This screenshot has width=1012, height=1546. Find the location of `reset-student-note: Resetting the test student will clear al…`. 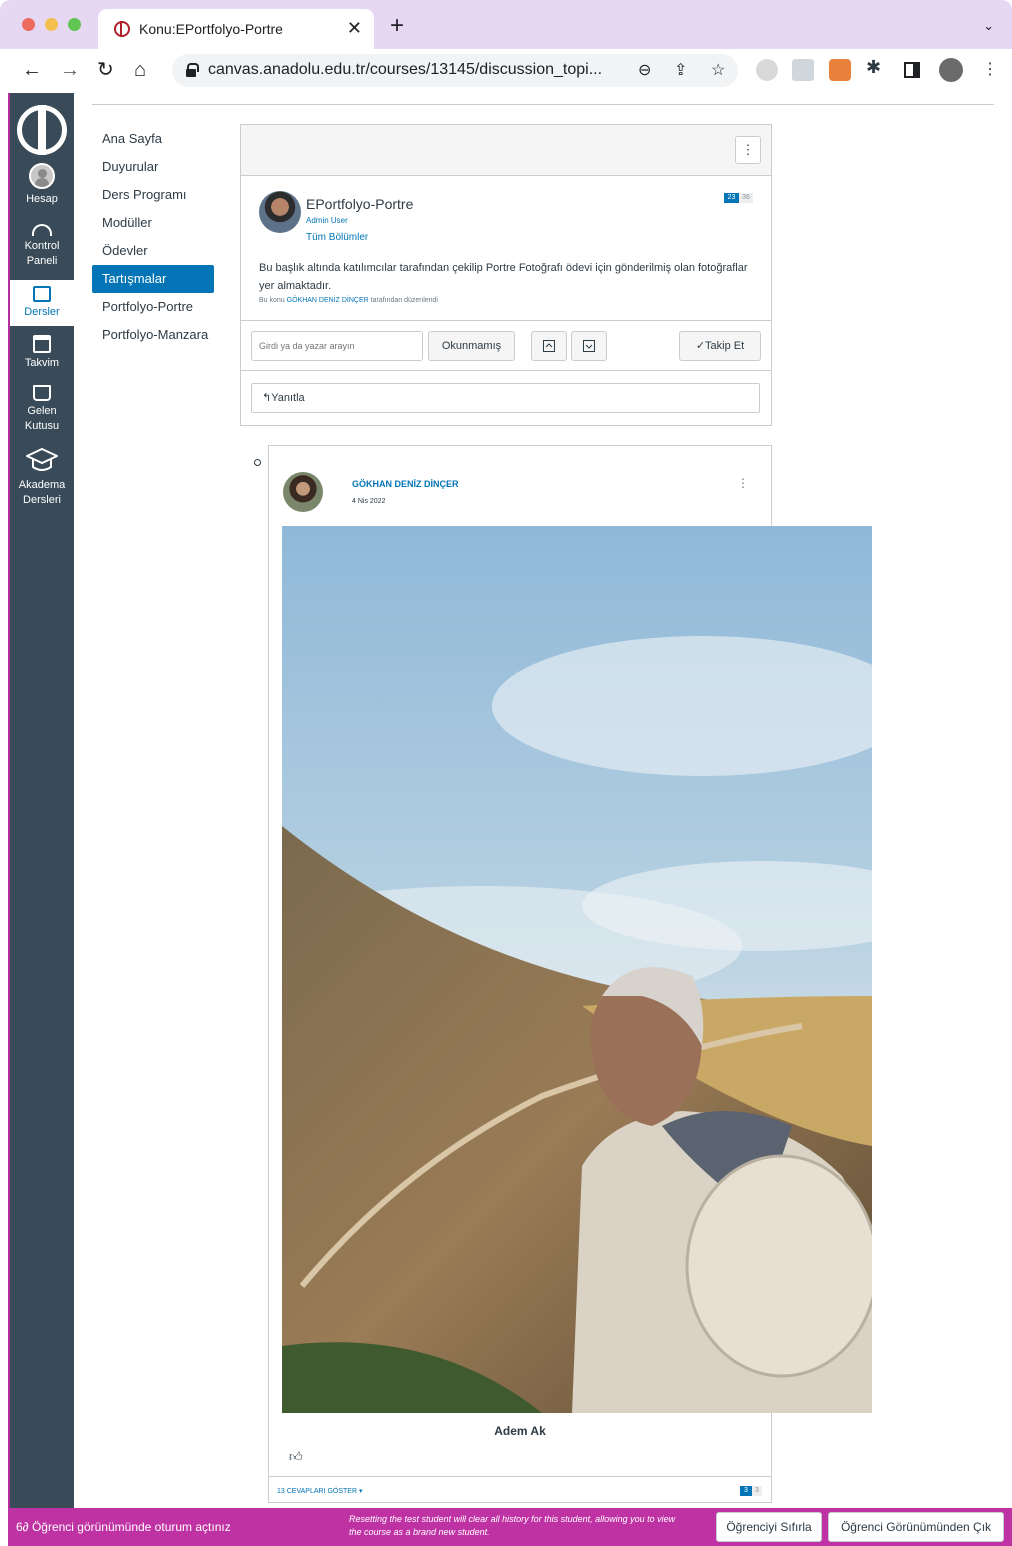

reset-student-note: Resetting the test student will clear al… is located at coordinates (512, 1525).